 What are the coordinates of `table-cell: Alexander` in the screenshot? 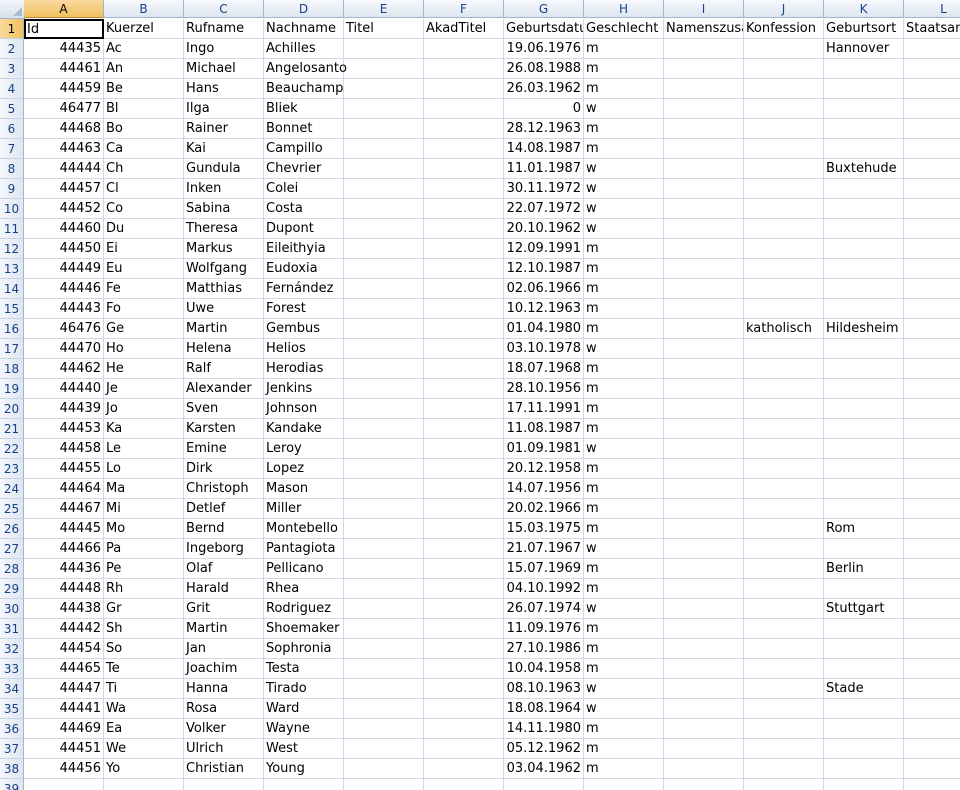 It's located at (224, 389).